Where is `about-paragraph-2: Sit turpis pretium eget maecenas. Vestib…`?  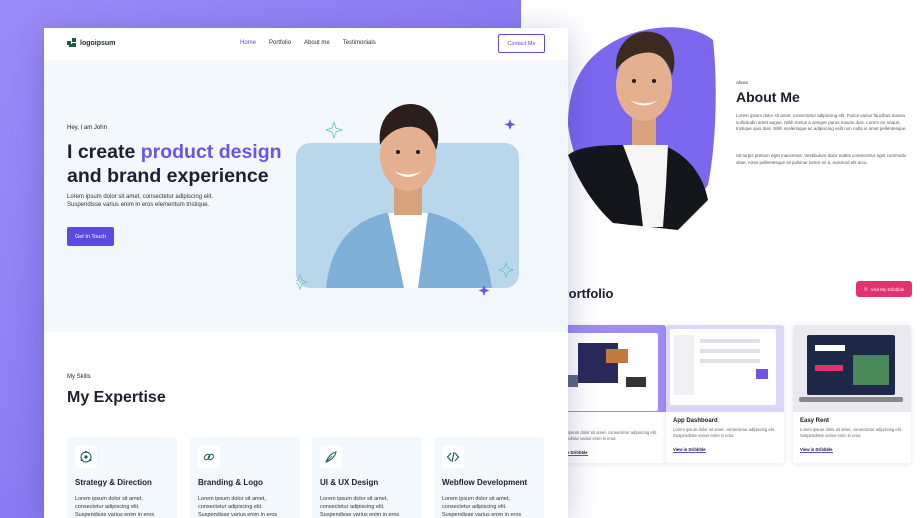
about-paragraph-2: Sit turpis pretium eget maecenas. Vestib… is located at coordinates (821, 159).